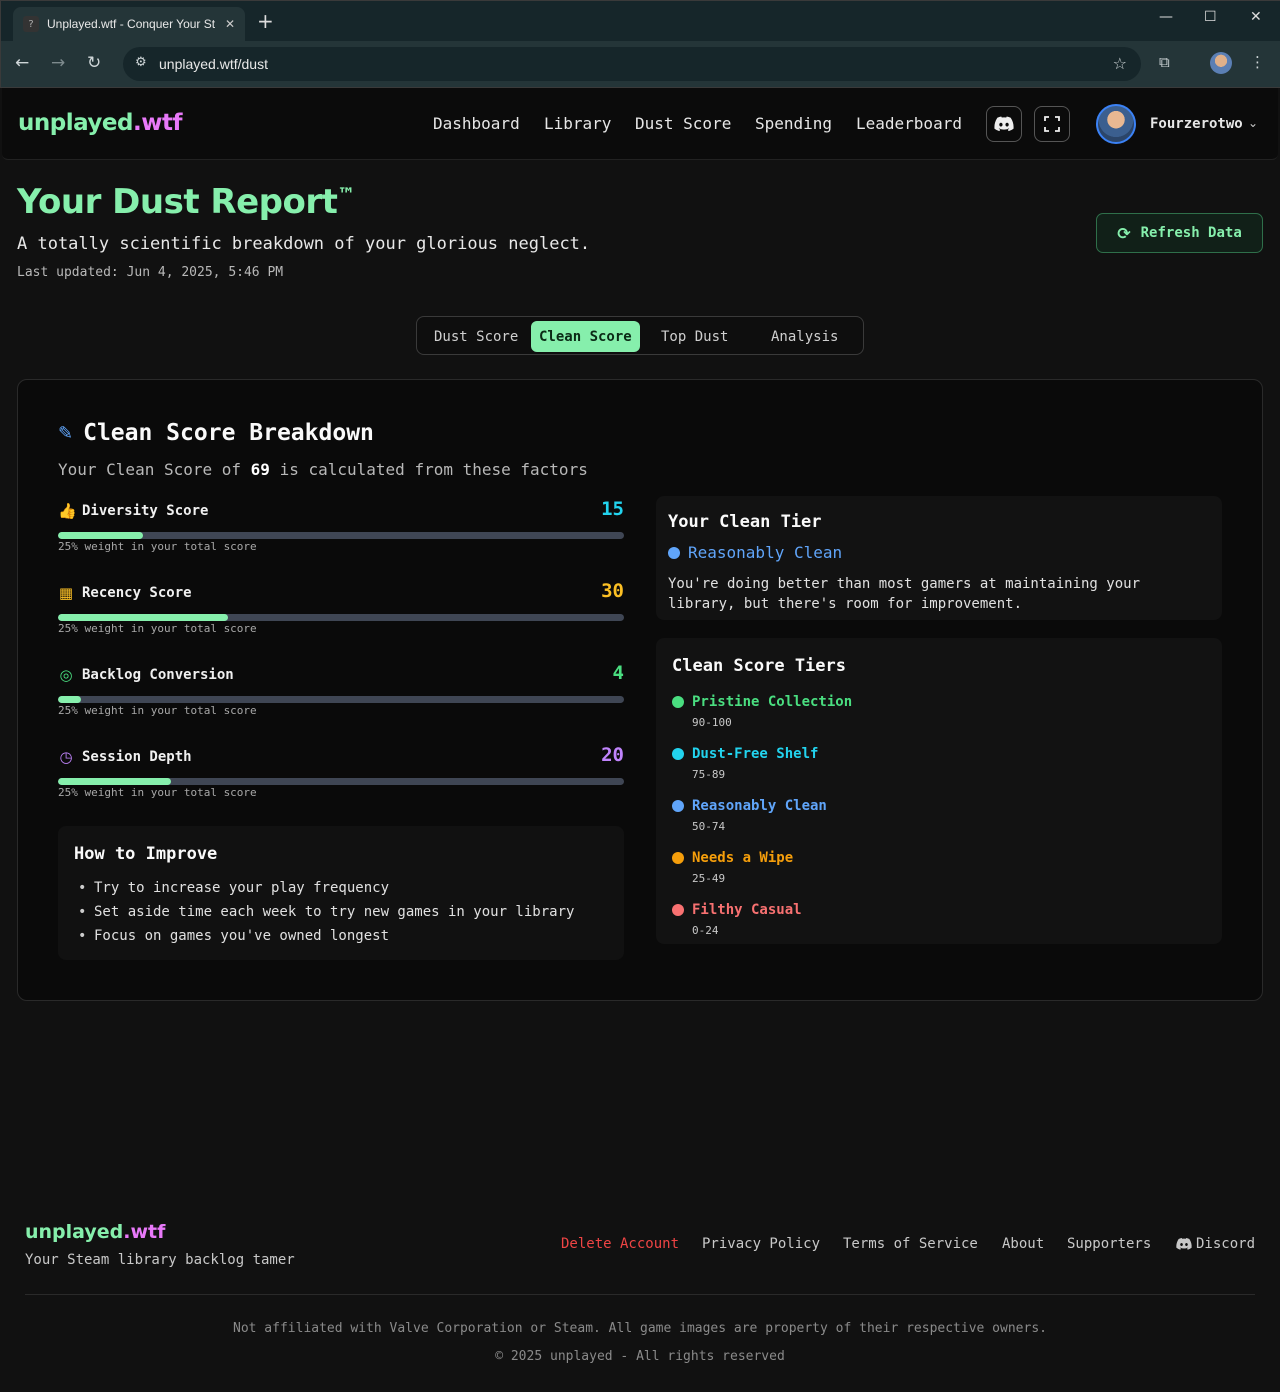  I want to click on footer-copyright: © 2025 unplayed - All rights reserved, so click(640, 1356).